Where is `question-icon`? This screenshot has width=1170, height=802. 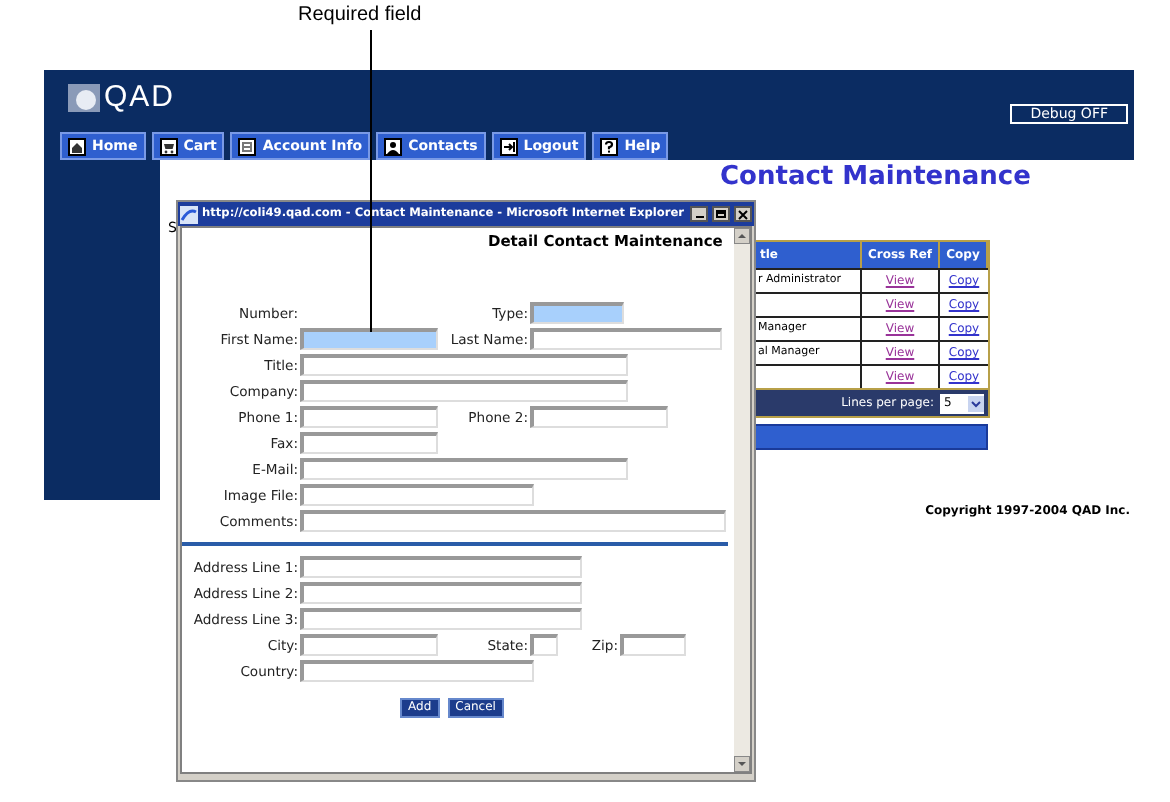
question-icon is located at coordinates (609, 146).